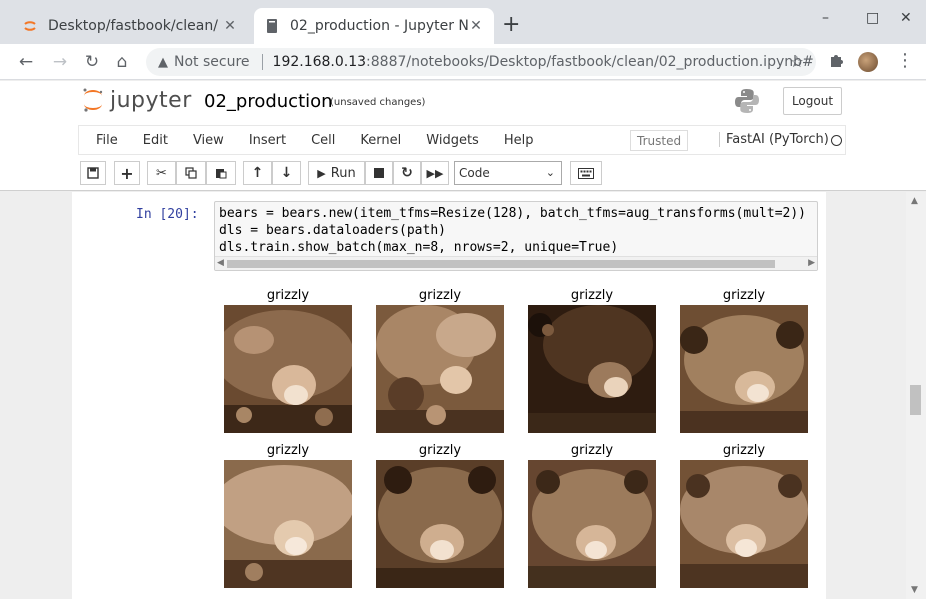  Describe the element at coordinates (747, 101) in the screenshot. I see `python-logo-icon` at that location.